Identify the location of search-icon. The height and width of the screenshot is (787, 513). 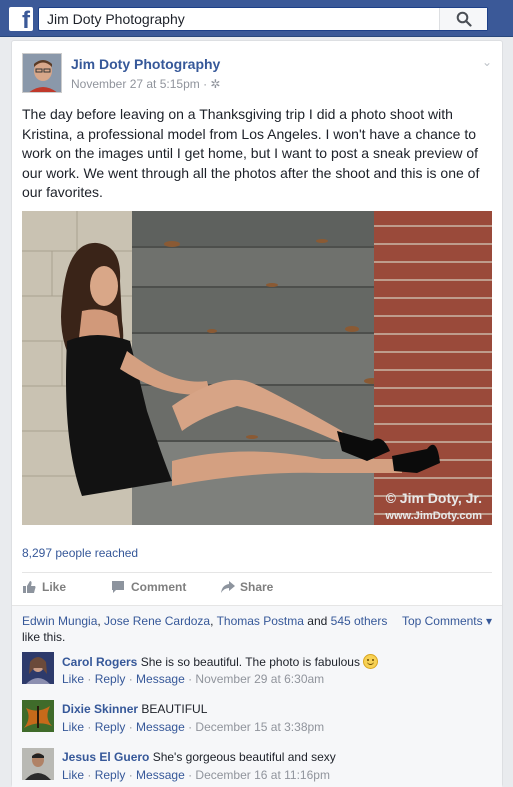
(464, 19).